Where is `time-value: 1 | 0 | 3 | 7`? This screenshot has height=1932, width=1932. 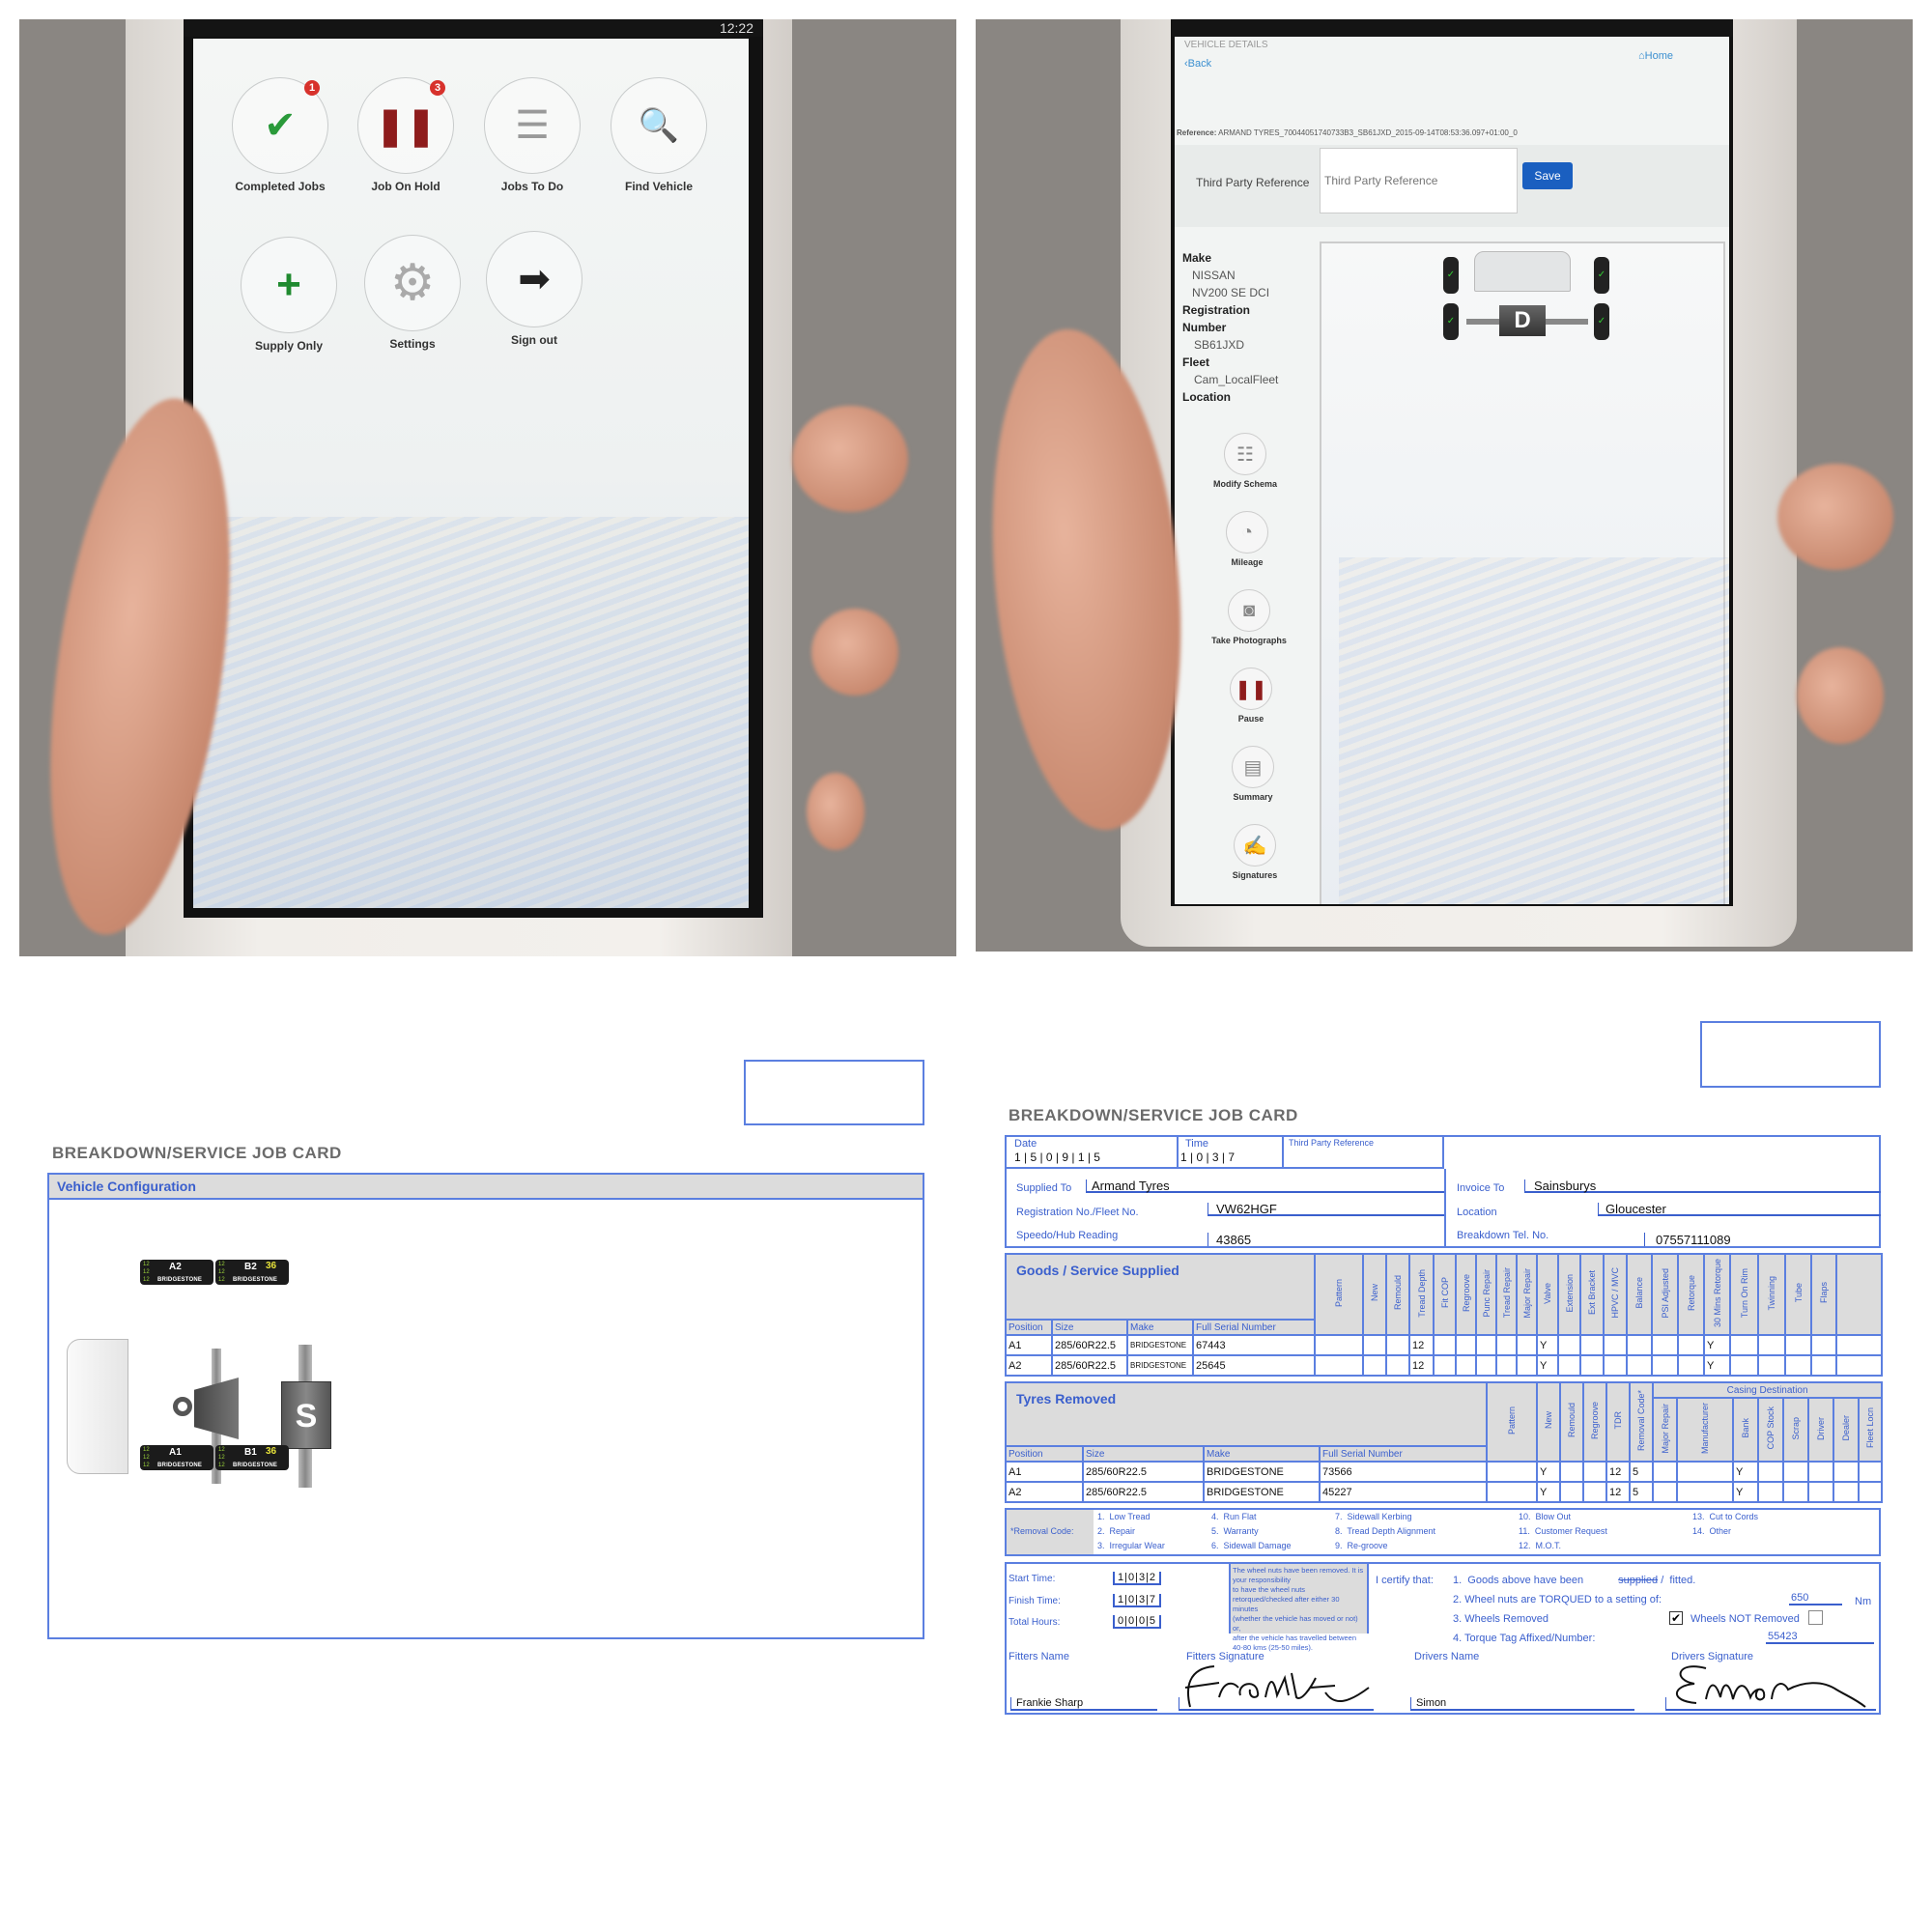 time-value: 1 | 0 | 3 | 7 is located at coordinates (1208, 1157).